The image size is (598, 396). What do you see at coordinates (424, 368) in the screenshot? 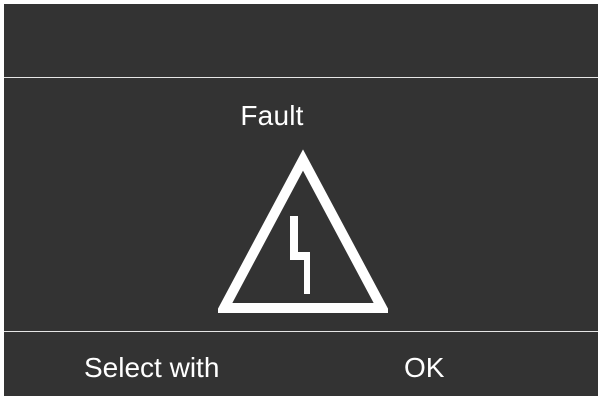
I see `ok-softkey: OK` at bounding box center [424, 368].